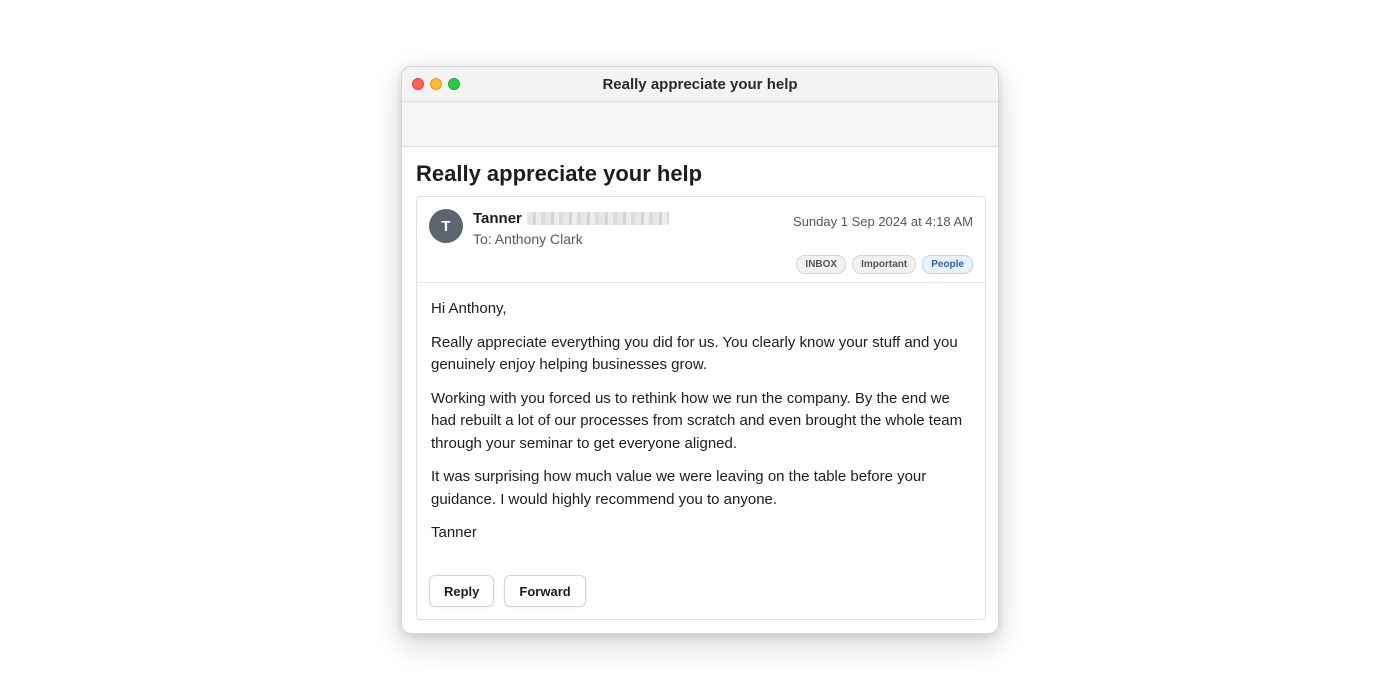 The image size is (1400, 700). I want to click on reply-button: Reply, so click(462, 591).